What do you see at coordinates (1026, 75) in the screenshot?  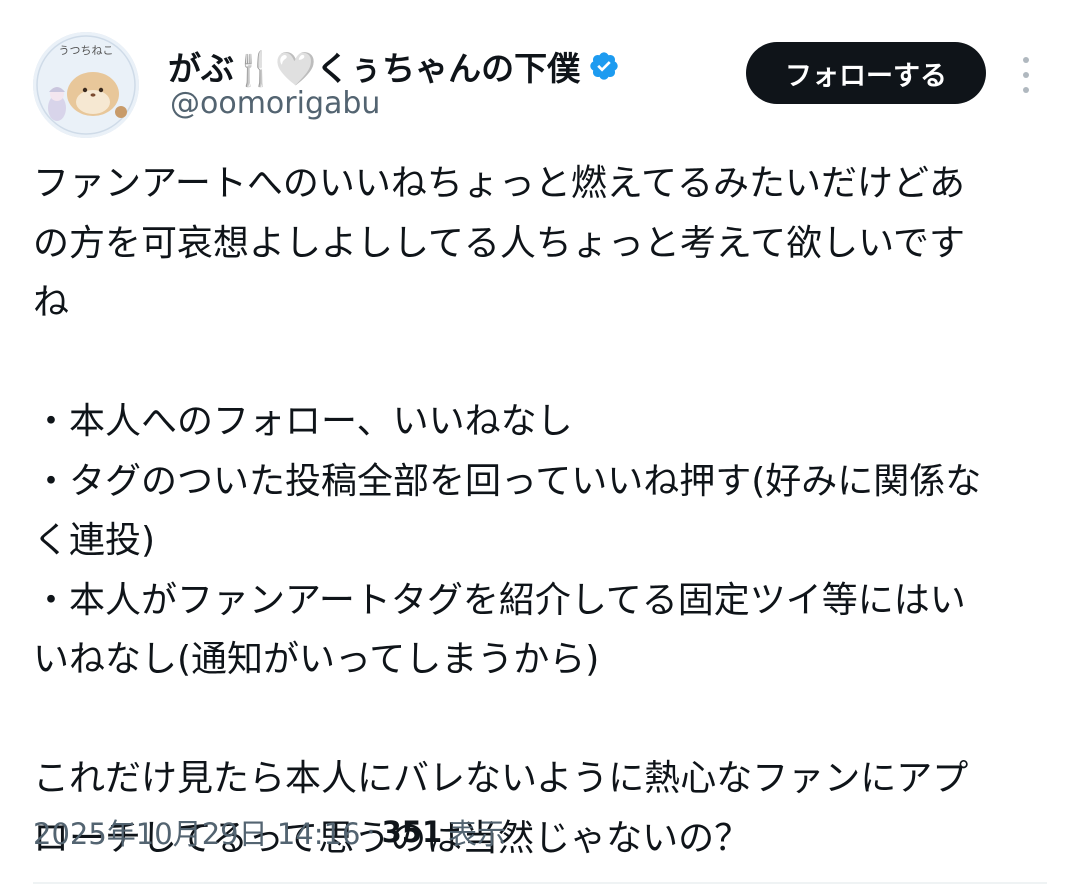 I see `more-options-icon` at bounding box center [1026, 75].